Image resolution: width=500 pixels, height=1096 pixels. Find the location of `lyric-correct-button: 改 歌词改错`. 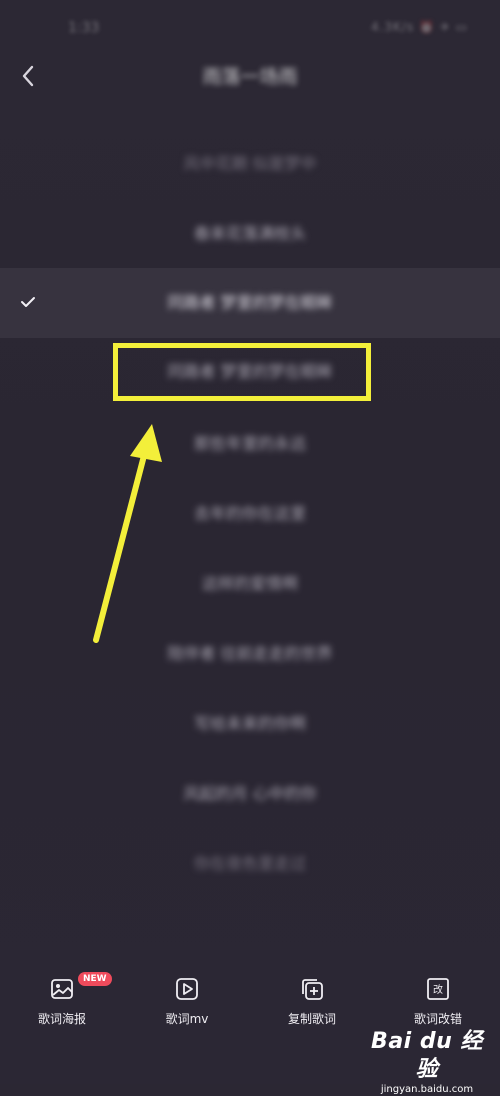

lyric-correct-button: 改 歌词改错 is located at coordinates (438, 998).